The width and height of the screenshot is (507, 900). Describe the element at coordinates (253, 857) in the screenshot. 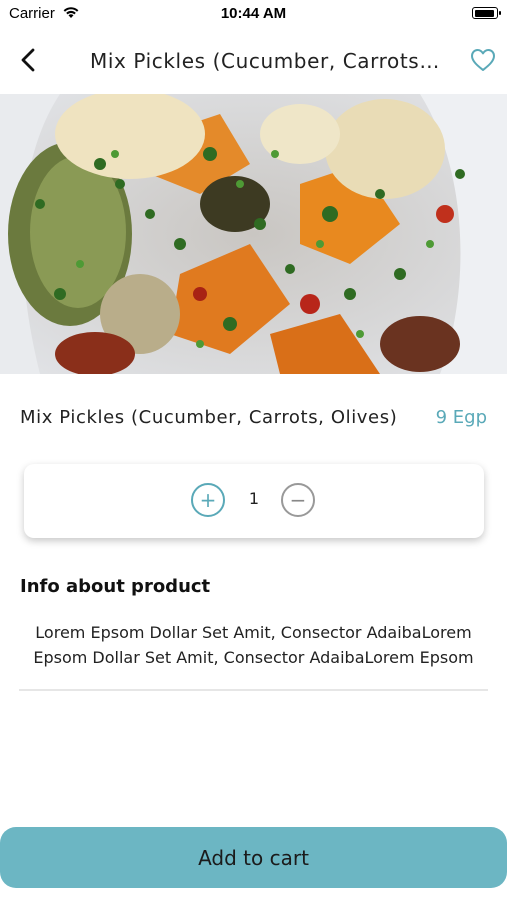

I see `add-to-cart-button: Add to cart` at that location.